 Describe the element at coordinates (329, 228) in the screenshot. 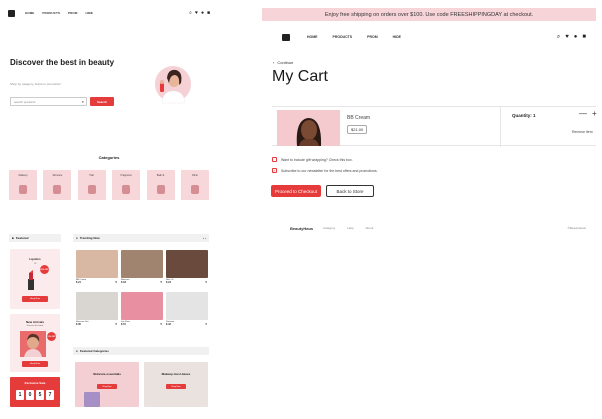

I see `footer-link-category: Category` at that location.